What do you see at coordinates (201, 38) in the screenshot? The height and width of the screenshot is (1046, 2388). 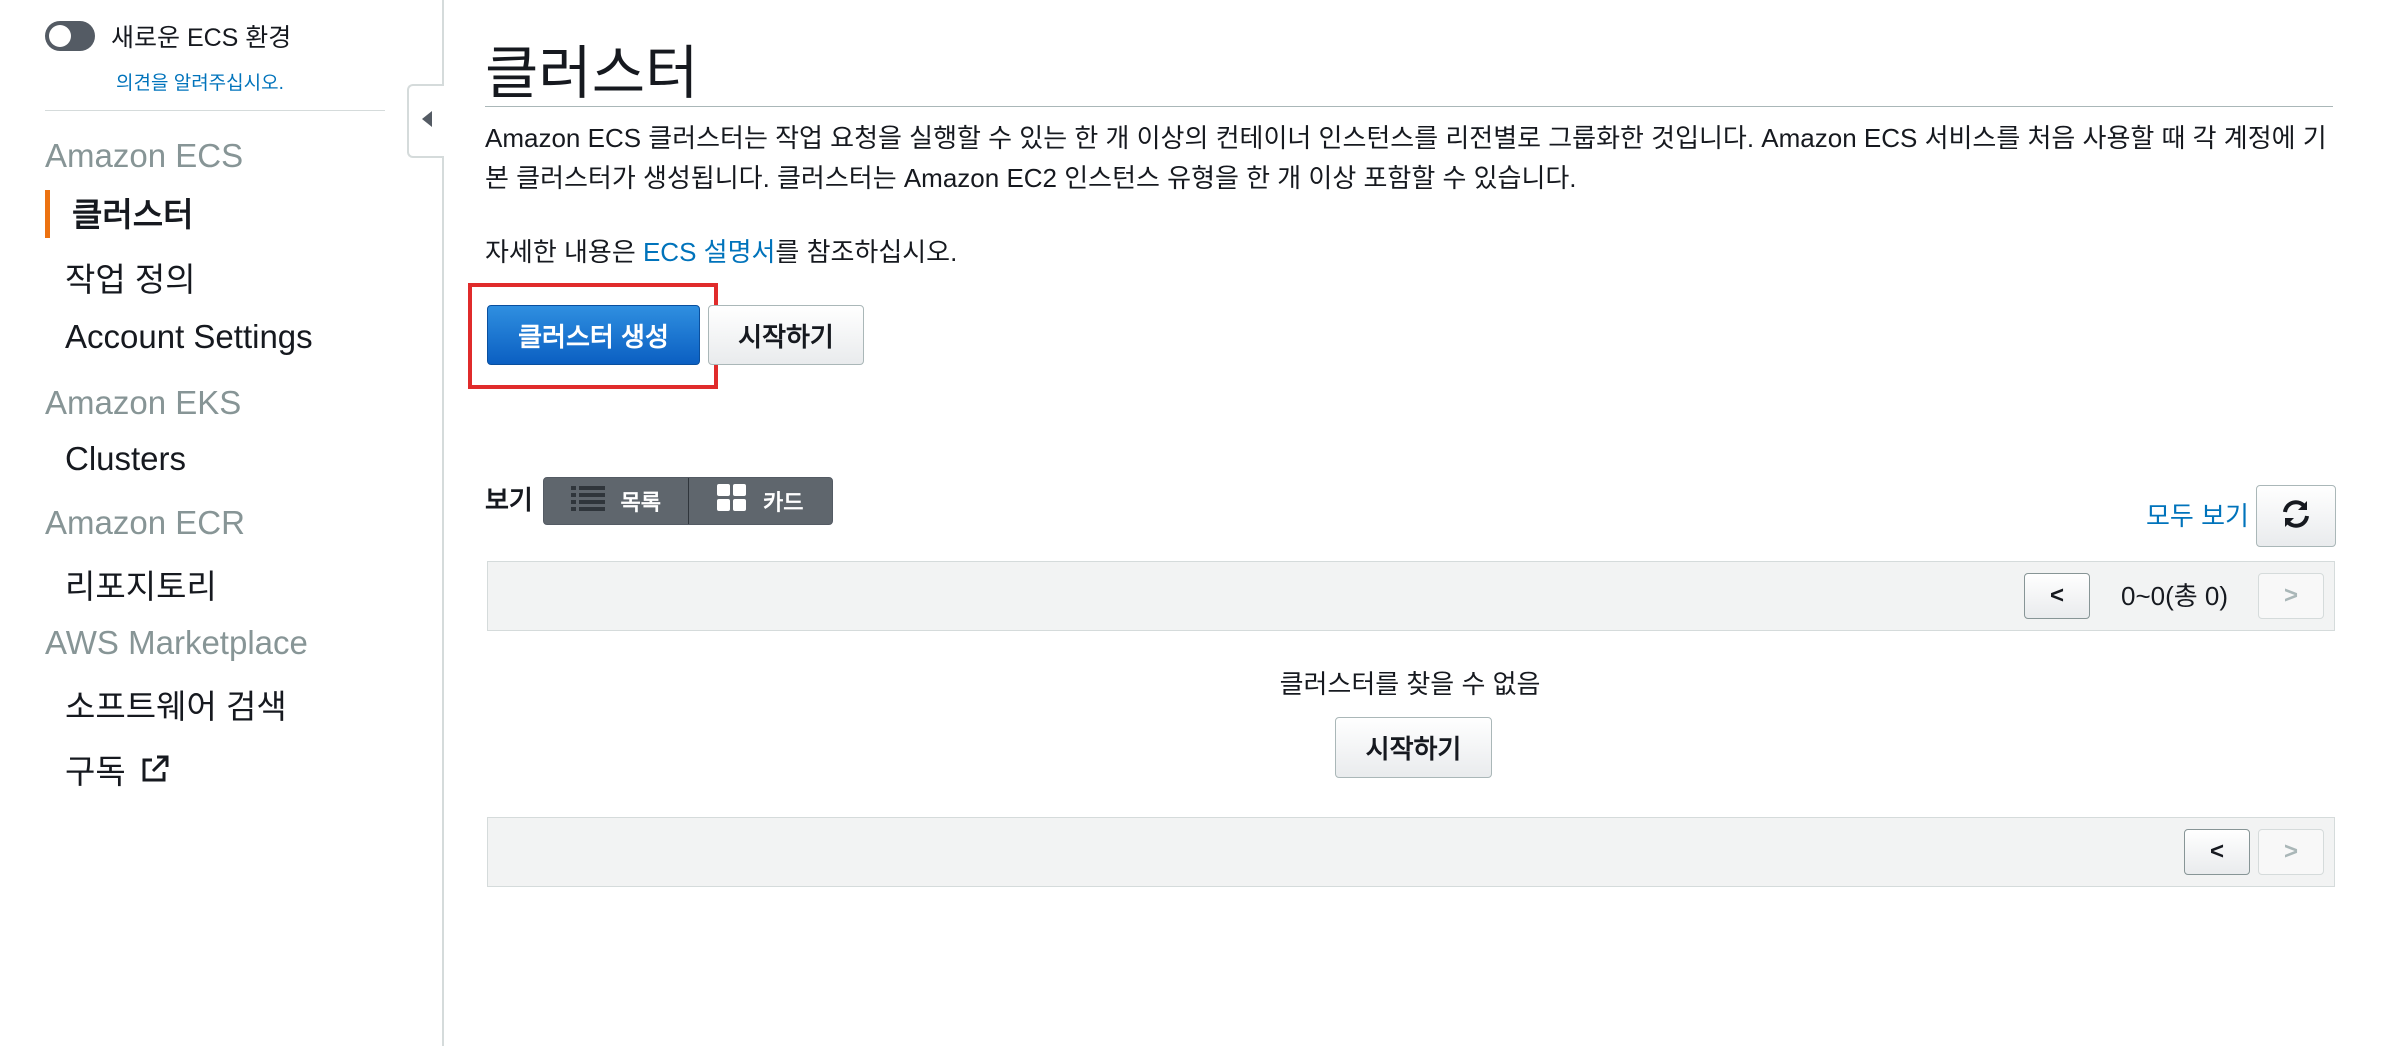 I see `toggle-label: 새로운 ECS 환경` at bounding box center [201, 38].